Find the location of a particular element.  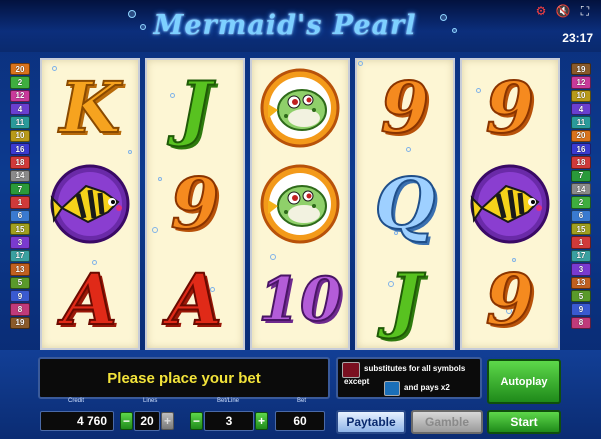

line-indicator: 4 is located at coordinates (581, 109).